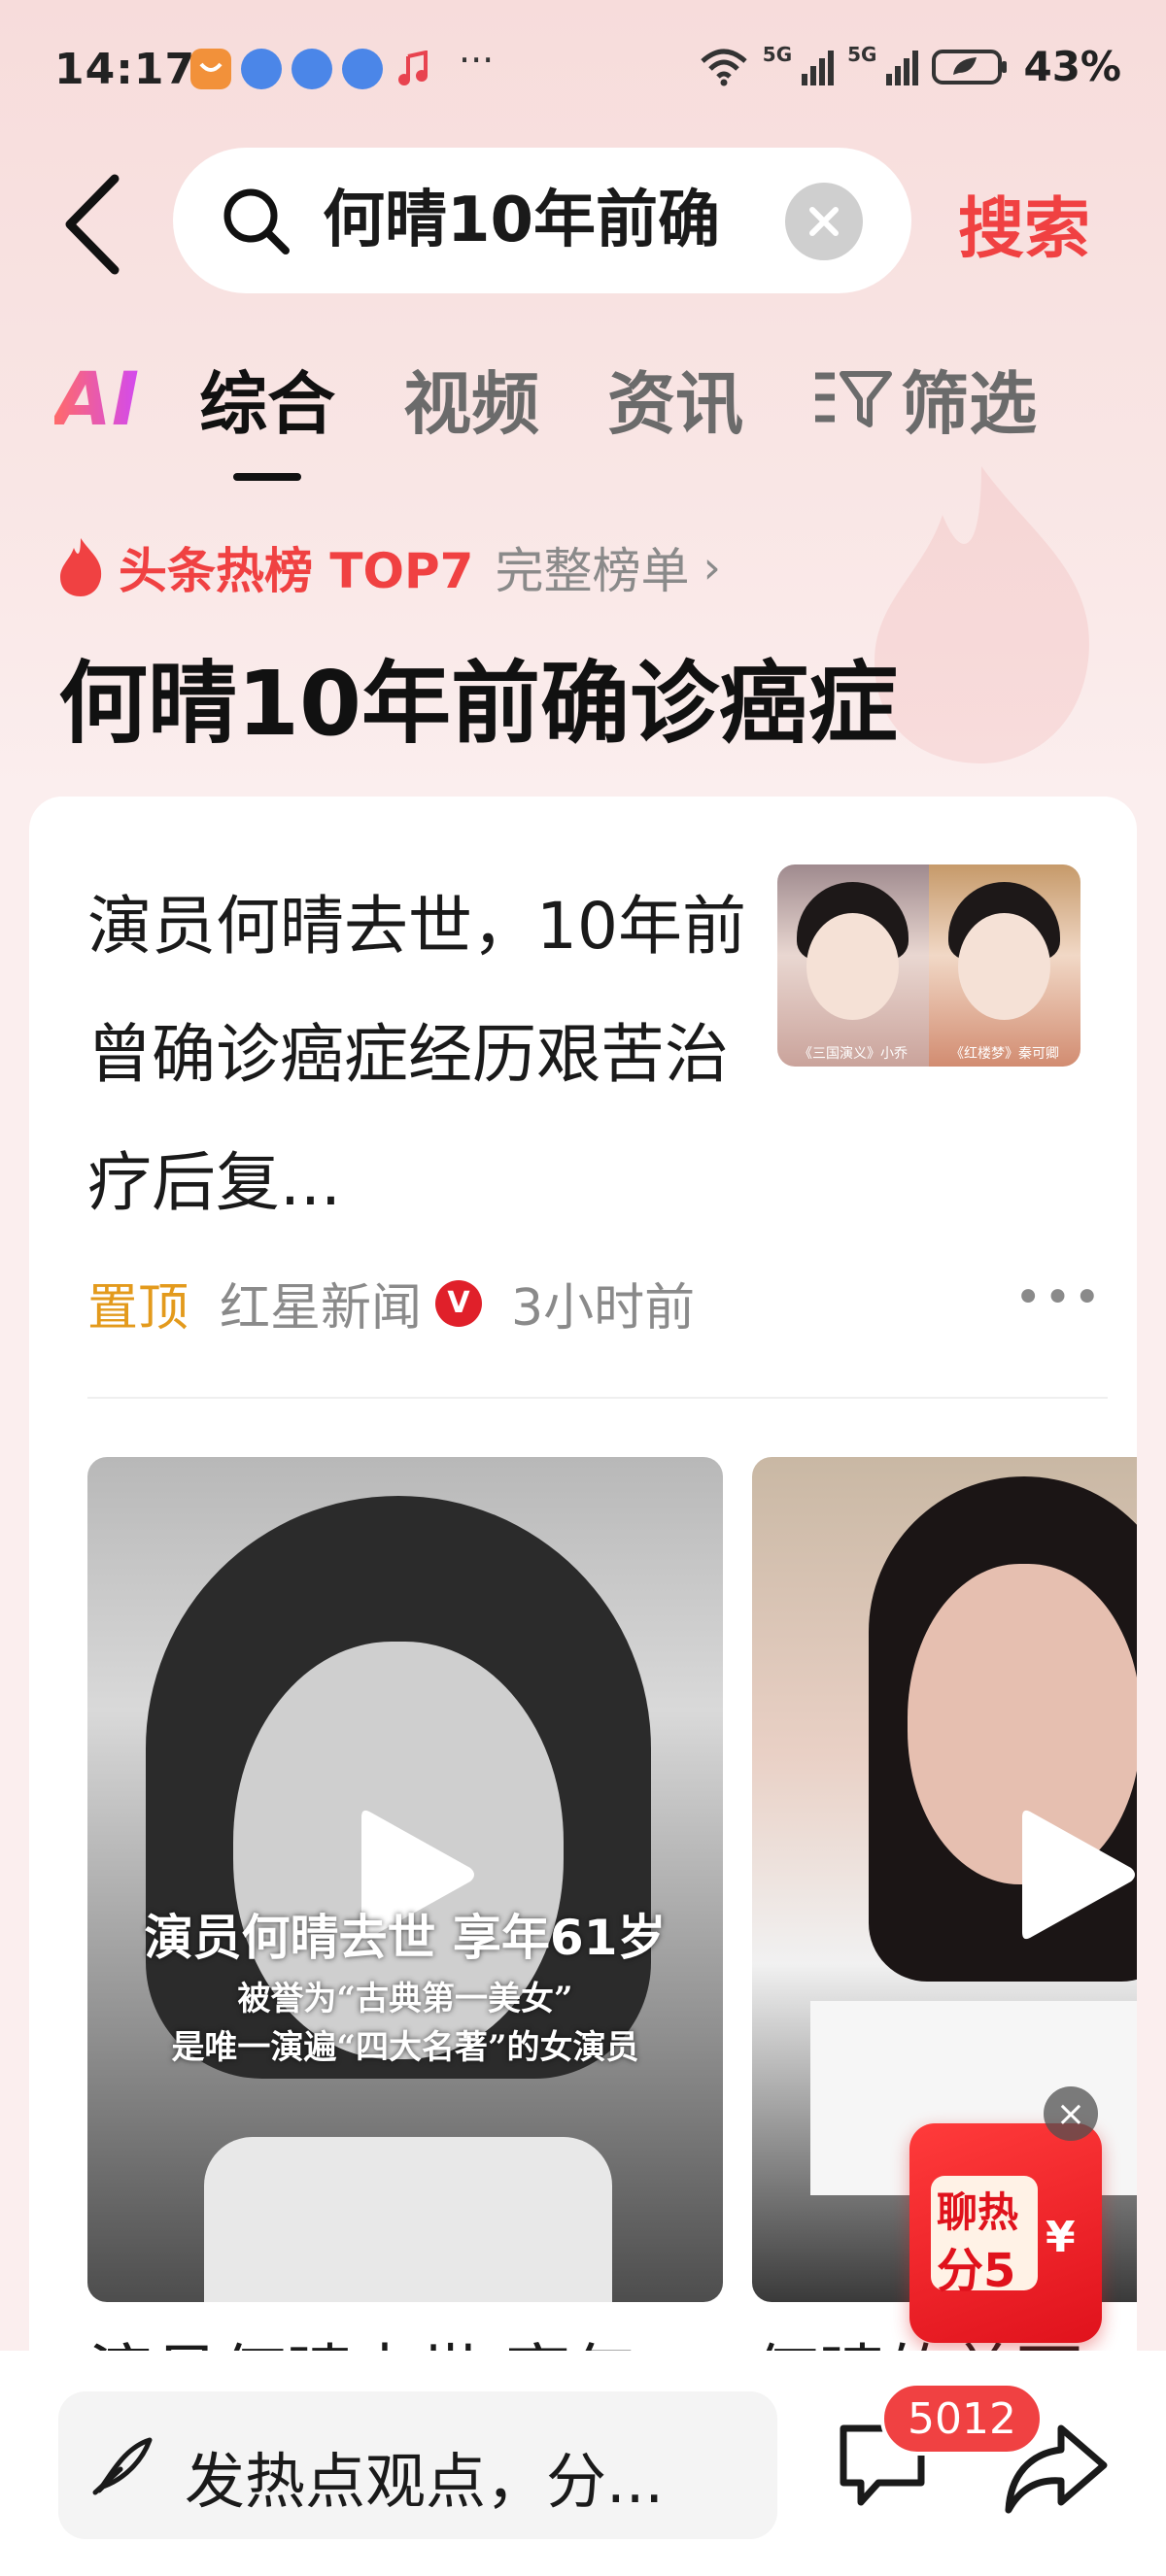 This screenshot has width=1166, height=2576. Describe the element at coordinates (712, 567) in the screenshot. I see `chevron-right-icon: ›` at that location.